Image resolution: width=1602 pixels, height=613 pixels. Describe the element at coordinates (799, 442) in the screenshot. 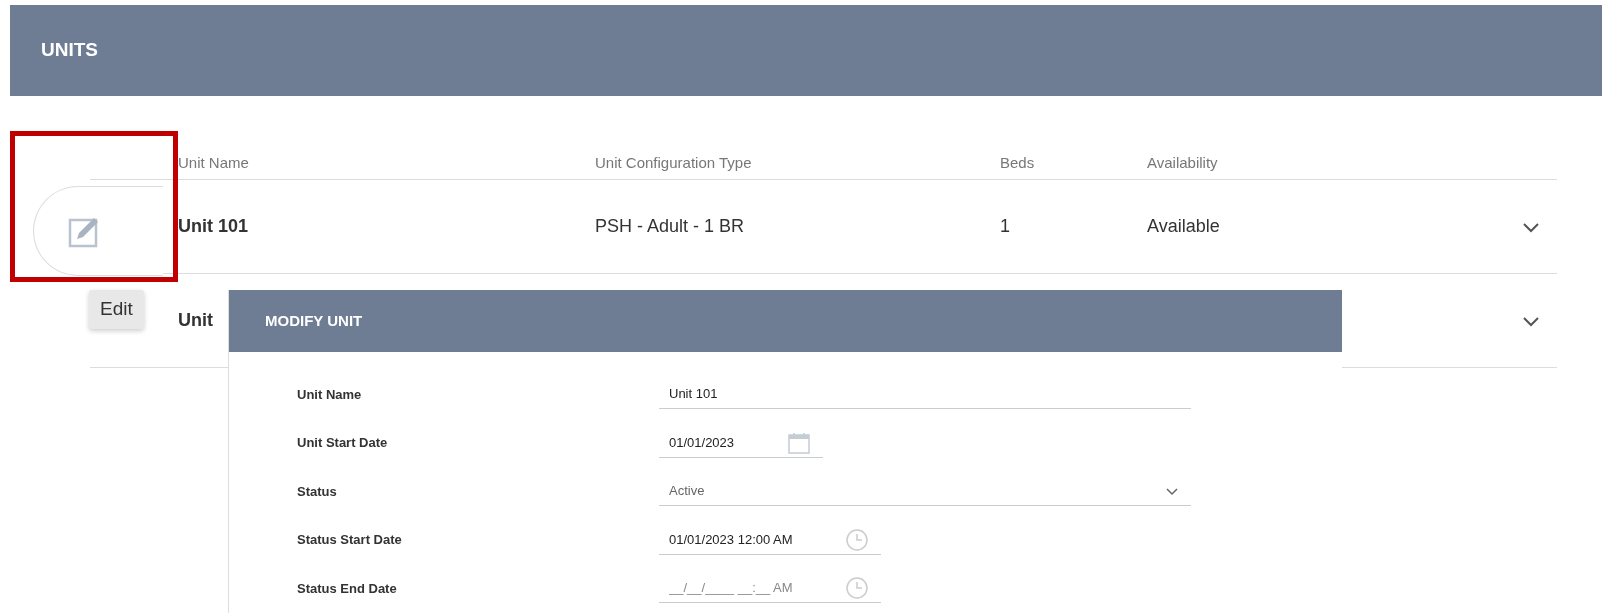

I see `calendar-icon` at that location.